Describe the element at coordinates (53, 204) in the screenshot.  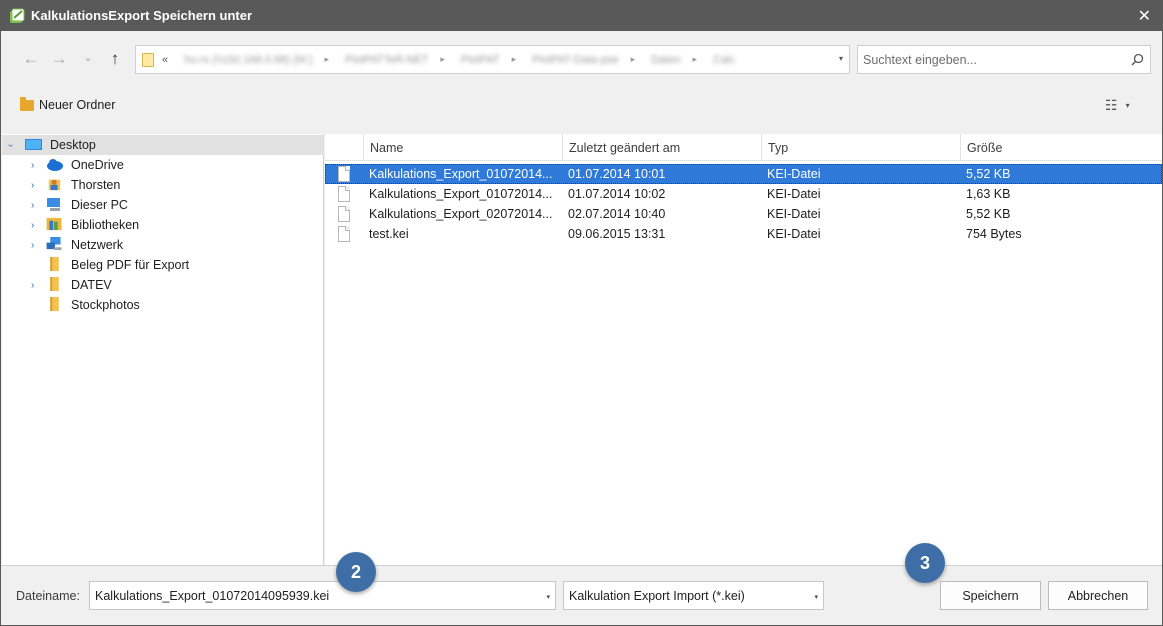
I see `computer-icon` at that location.